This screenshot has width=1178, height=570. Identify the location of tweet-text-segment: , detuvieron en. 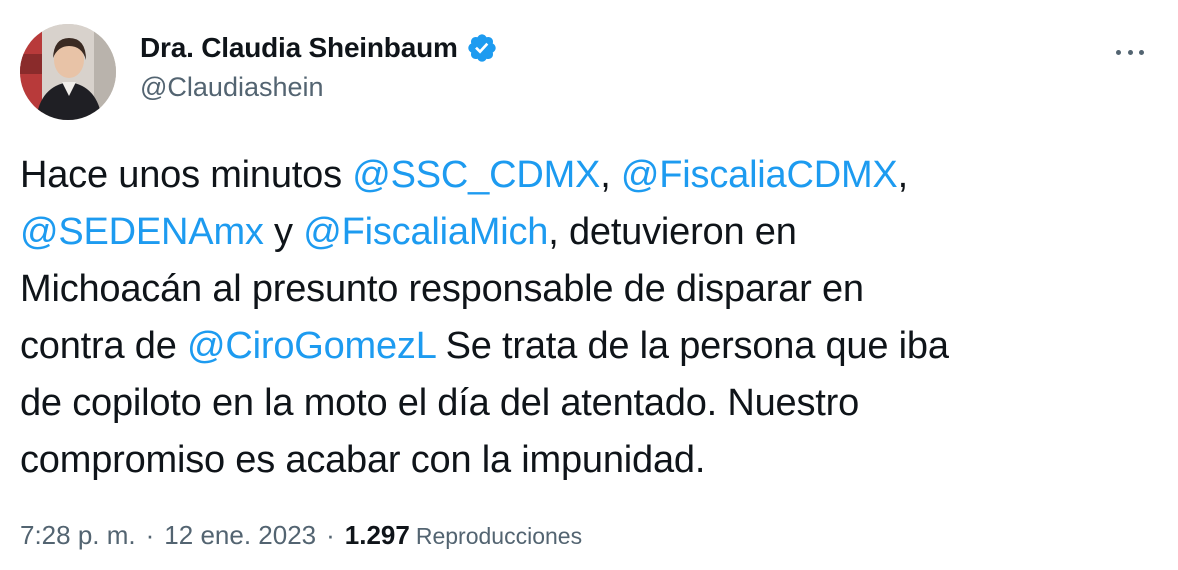
(672, 232).